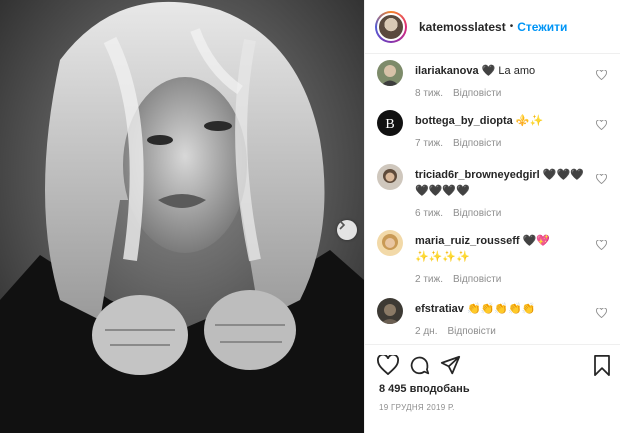  What do you see at coordinates (602, 368) in the screenshot?
I see `bookmark-icon` at bounding box center [602, 368].